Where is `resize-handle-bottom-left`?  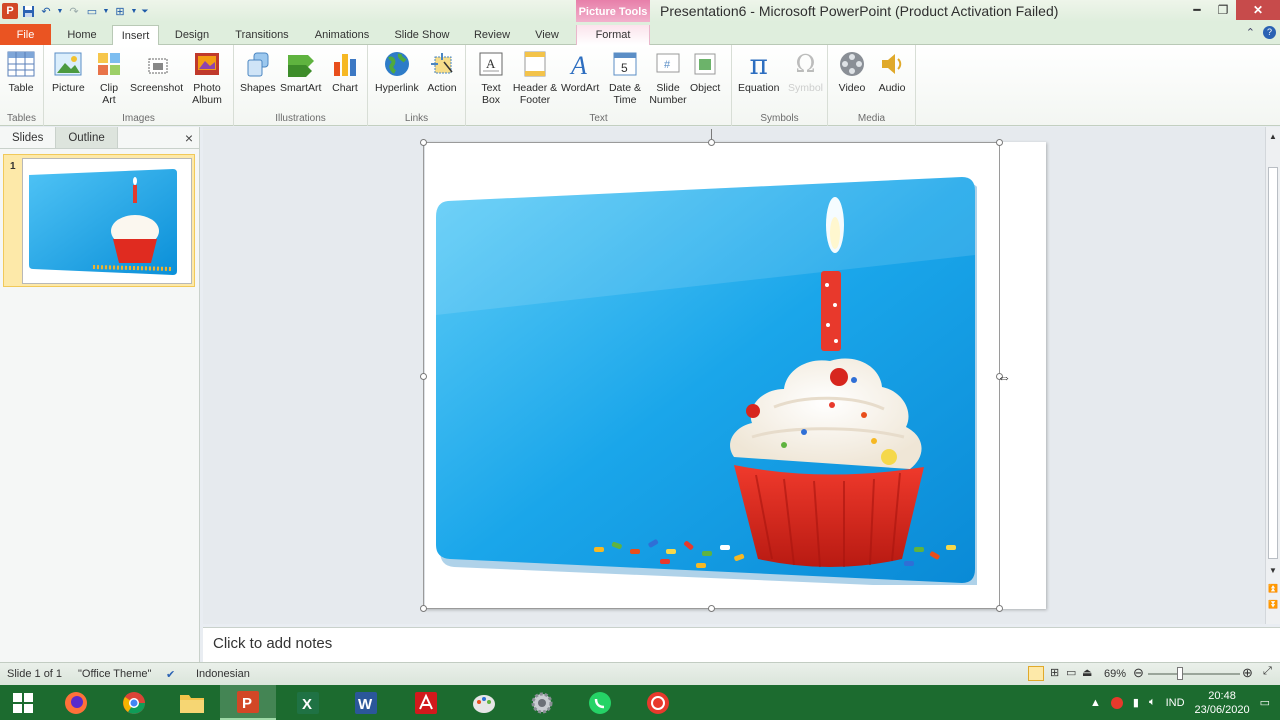 resize-handle-bottom-left is located at coordinates (423, 608).